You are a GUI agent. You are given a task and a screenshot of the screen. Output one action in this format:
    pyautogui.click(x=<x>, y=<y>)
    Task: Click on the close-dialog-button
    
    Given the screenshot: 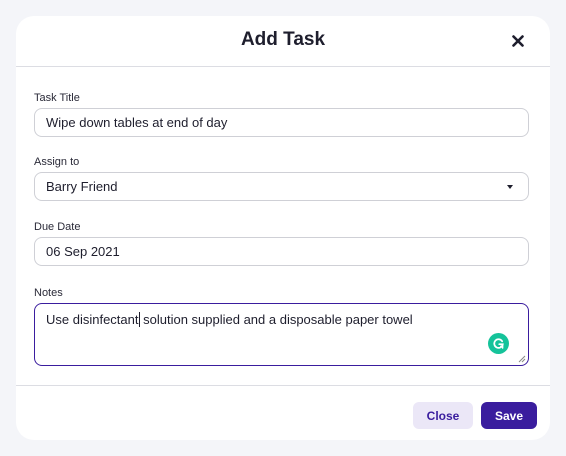 What is the action you would take?
    pyautogui.click(x=518, y=41)
    